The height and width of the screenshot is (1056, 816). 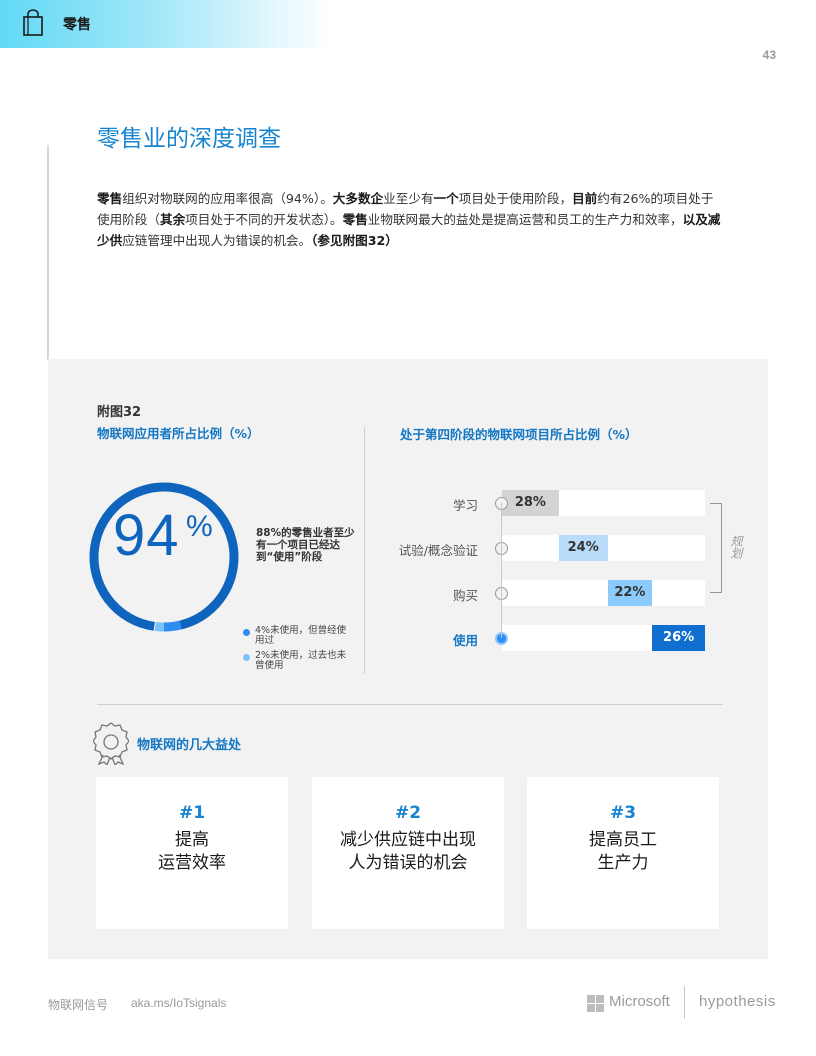 I want to click on bar-value-label: 26%, so click(x=679, y=637).